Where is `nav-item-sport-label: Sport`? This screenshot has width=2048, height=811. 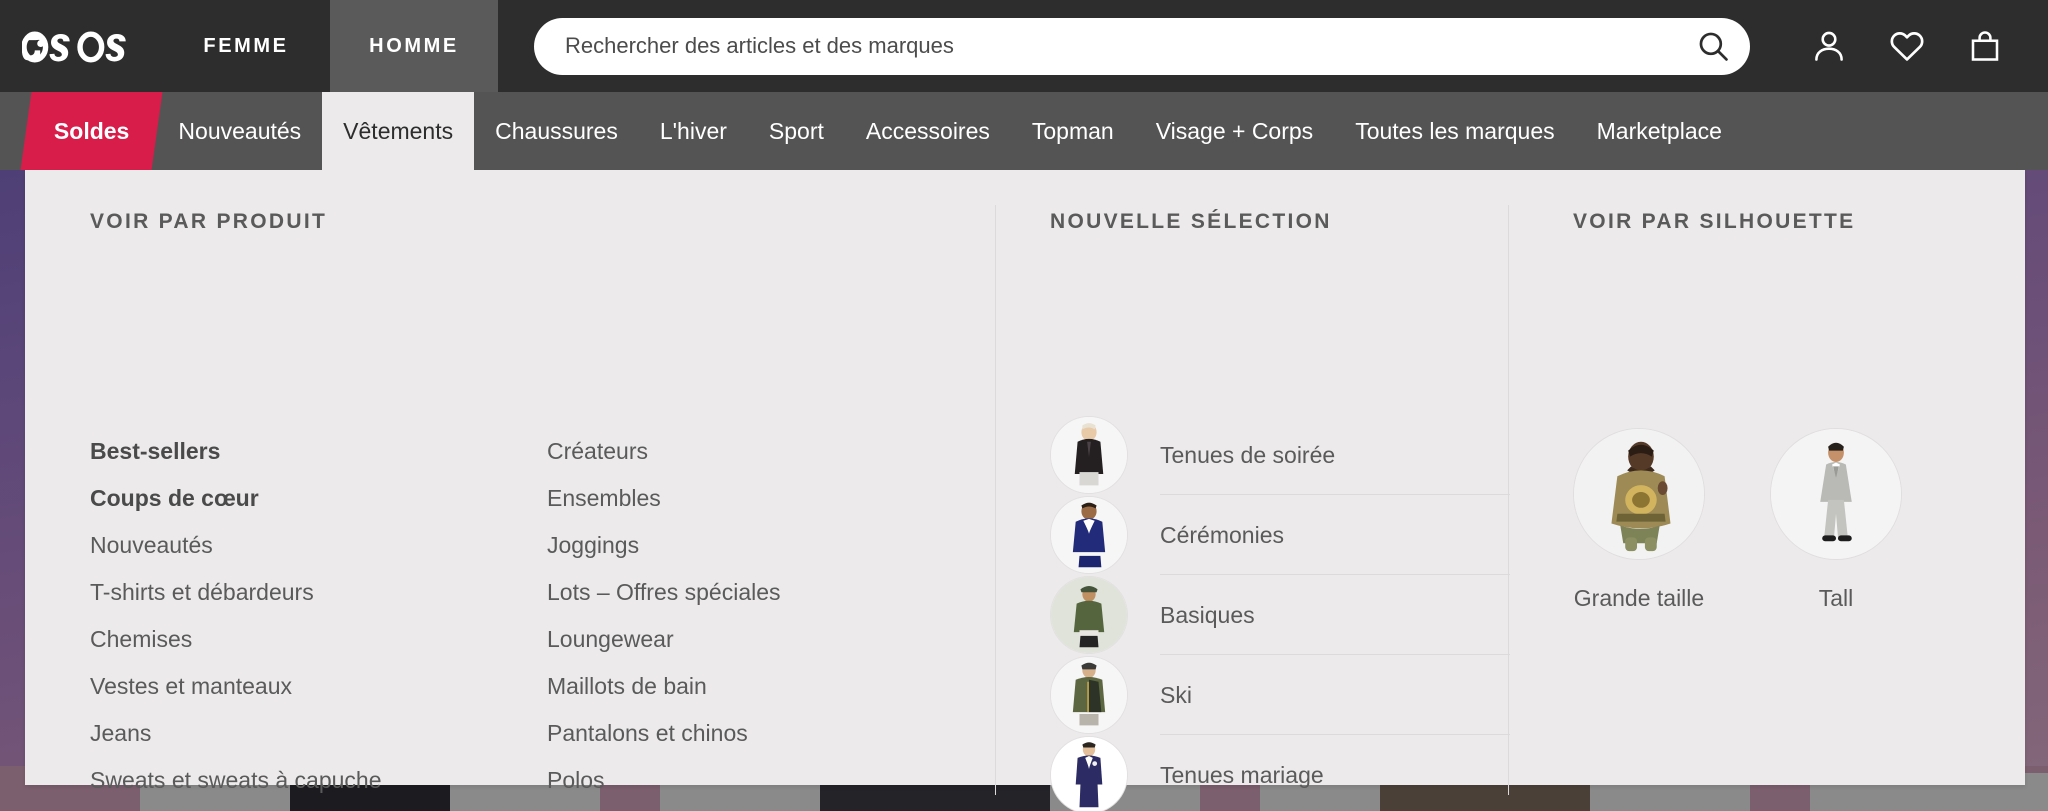
nav-item-sport-label: Sport is located at coordinates (796, 130).